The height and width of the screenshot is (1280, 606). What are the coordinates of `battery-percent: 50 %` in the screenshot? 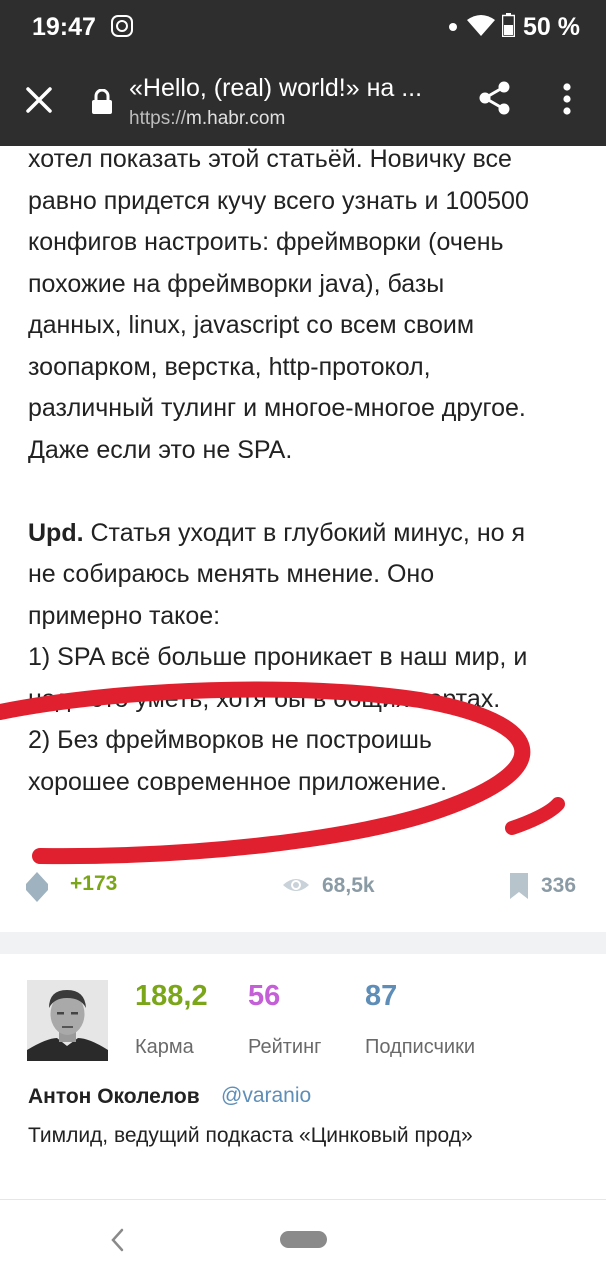 It's located at (551, 27).